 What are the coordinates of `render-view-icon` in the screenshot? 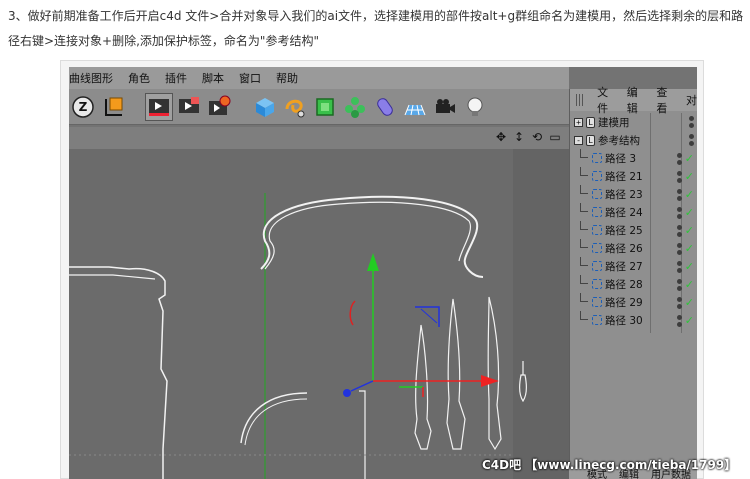 It's located at (159, 107).